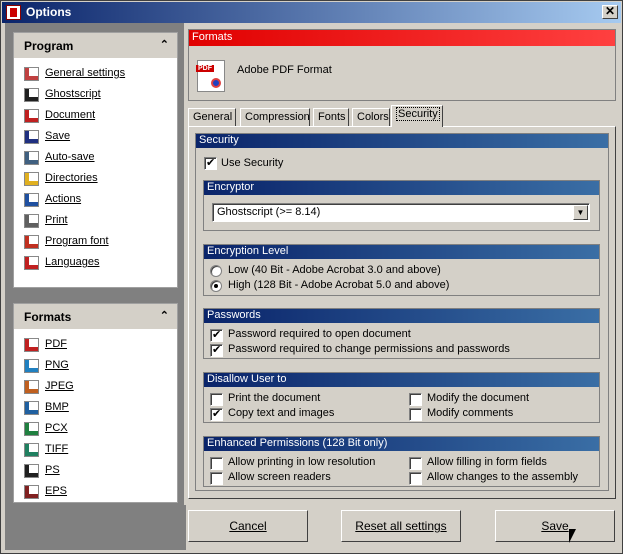 Image resolution: width=623 pixels, height=554 pixels. I want to click on allow-form-fields-checkbox, so click(415, 463).